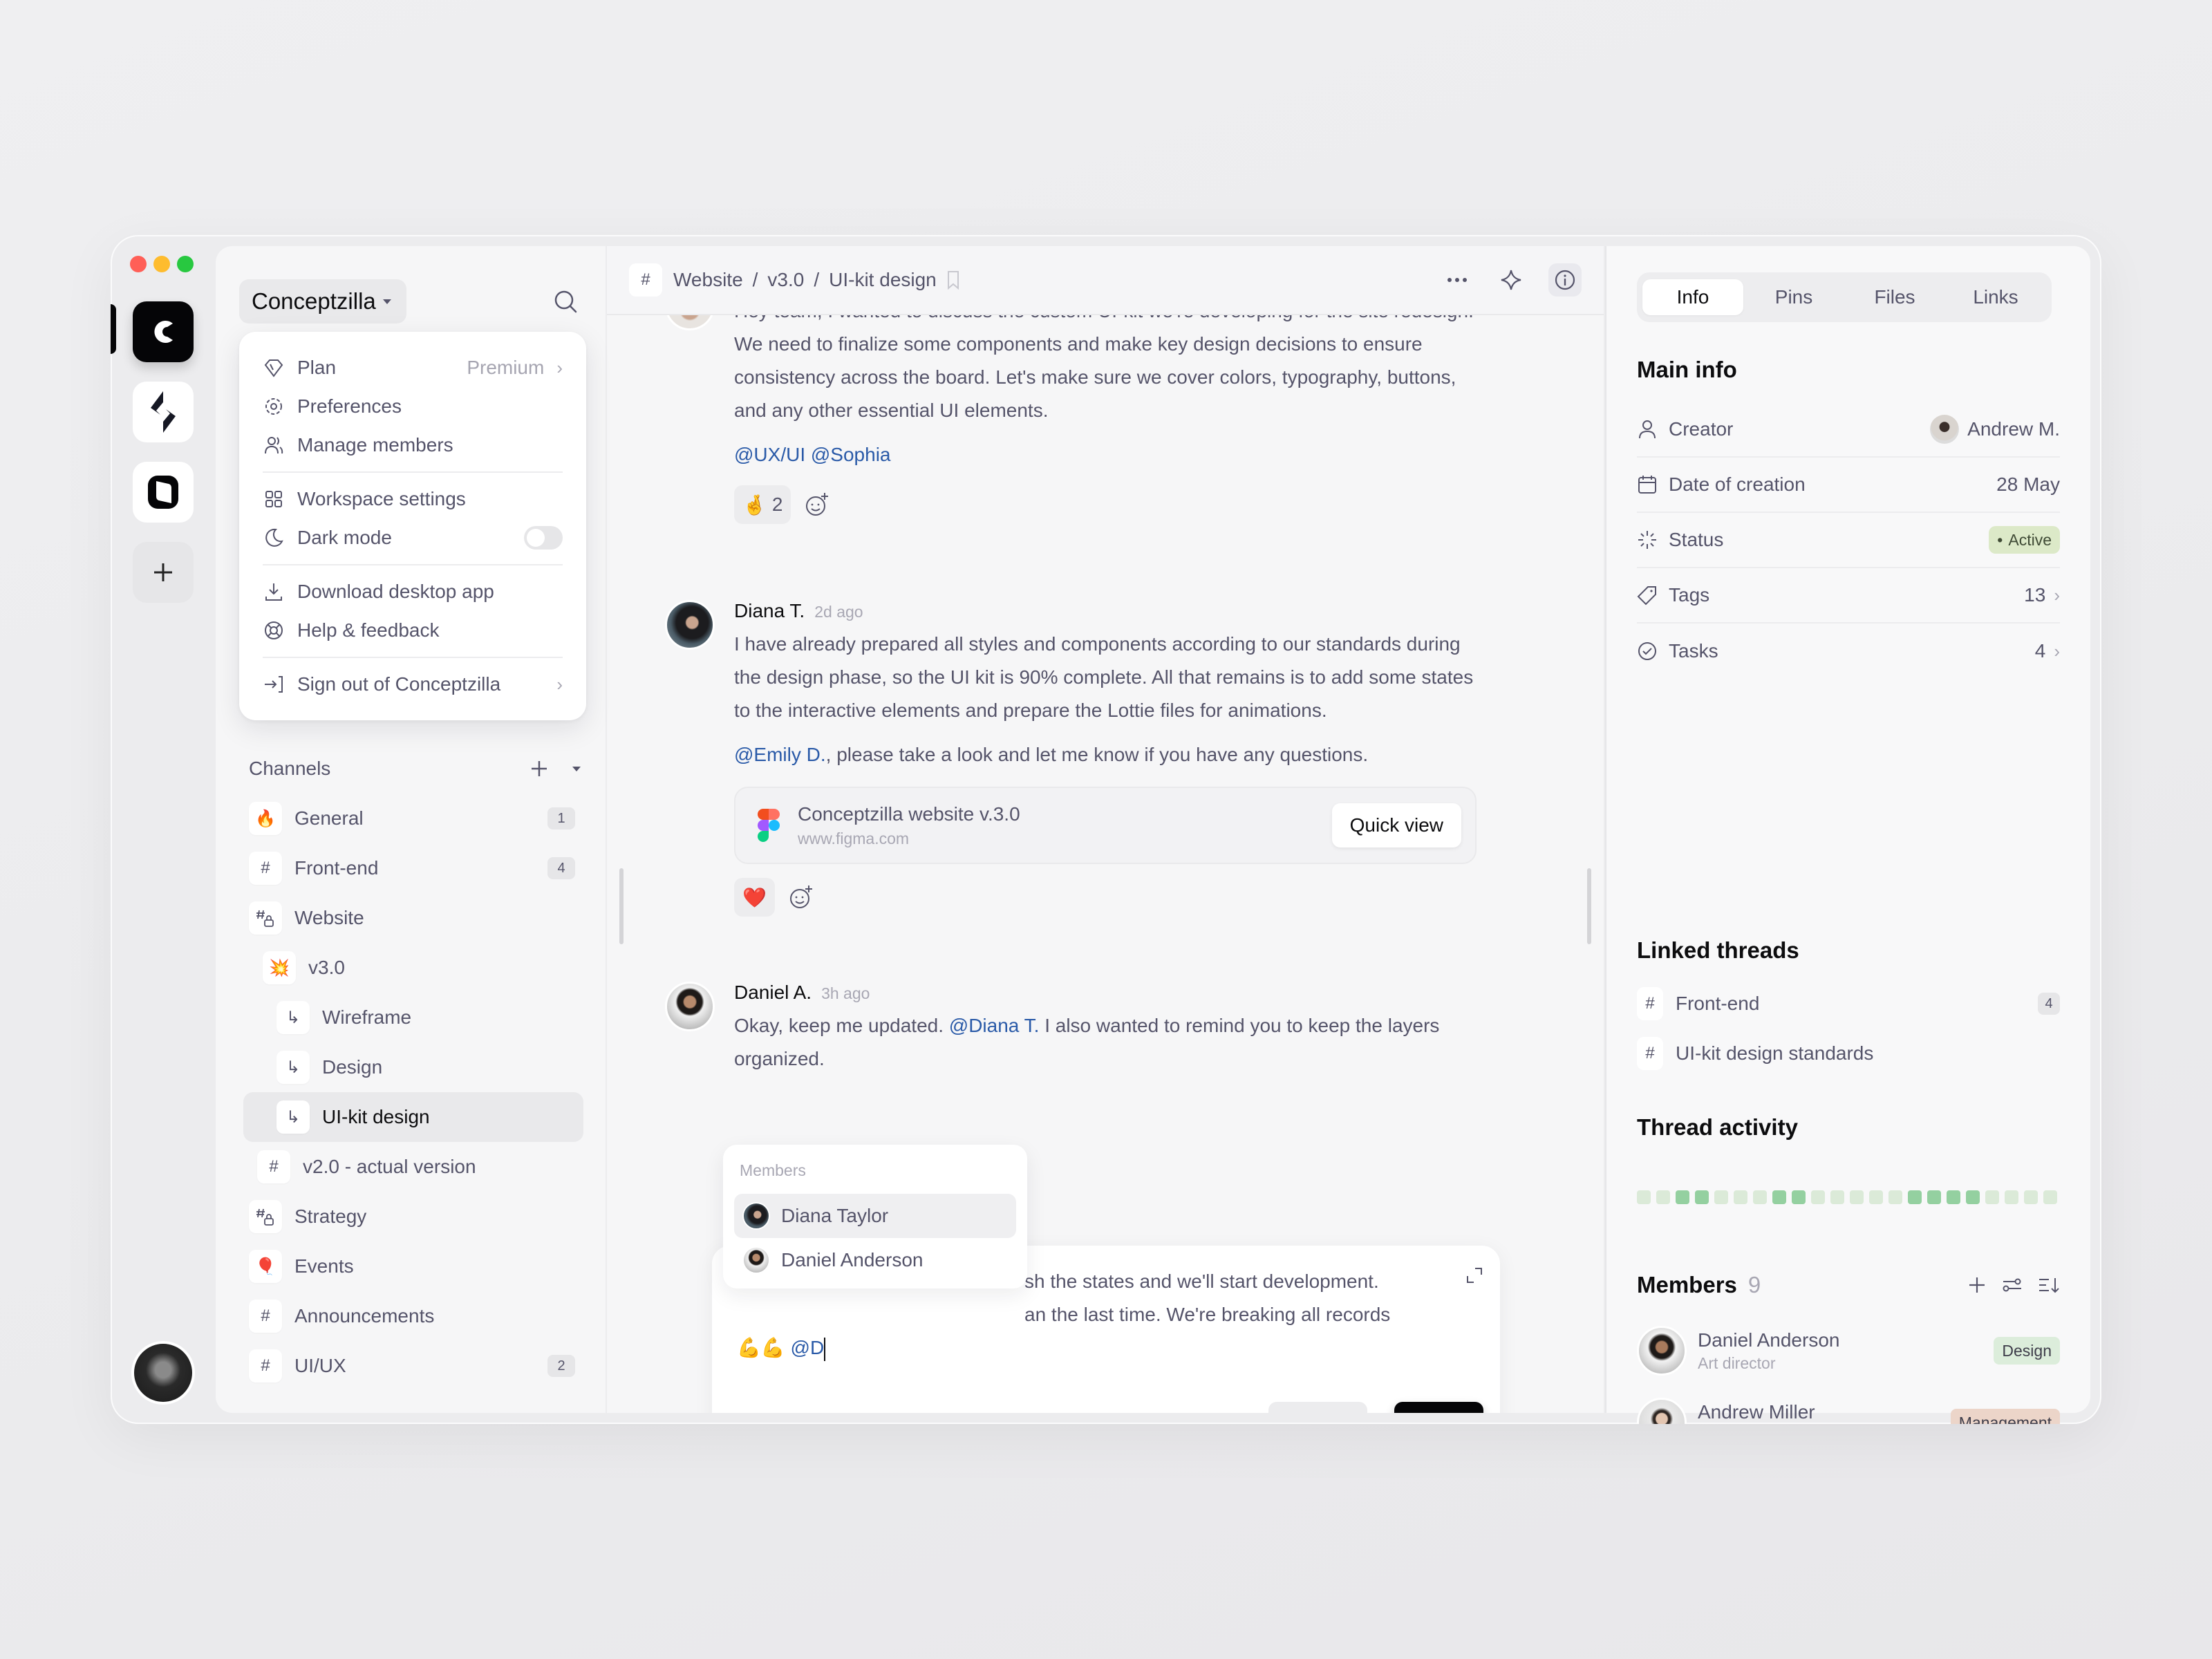 The height and width of the screenshot is (1659, 2212). I want to click on search-button, so click(565, 301).